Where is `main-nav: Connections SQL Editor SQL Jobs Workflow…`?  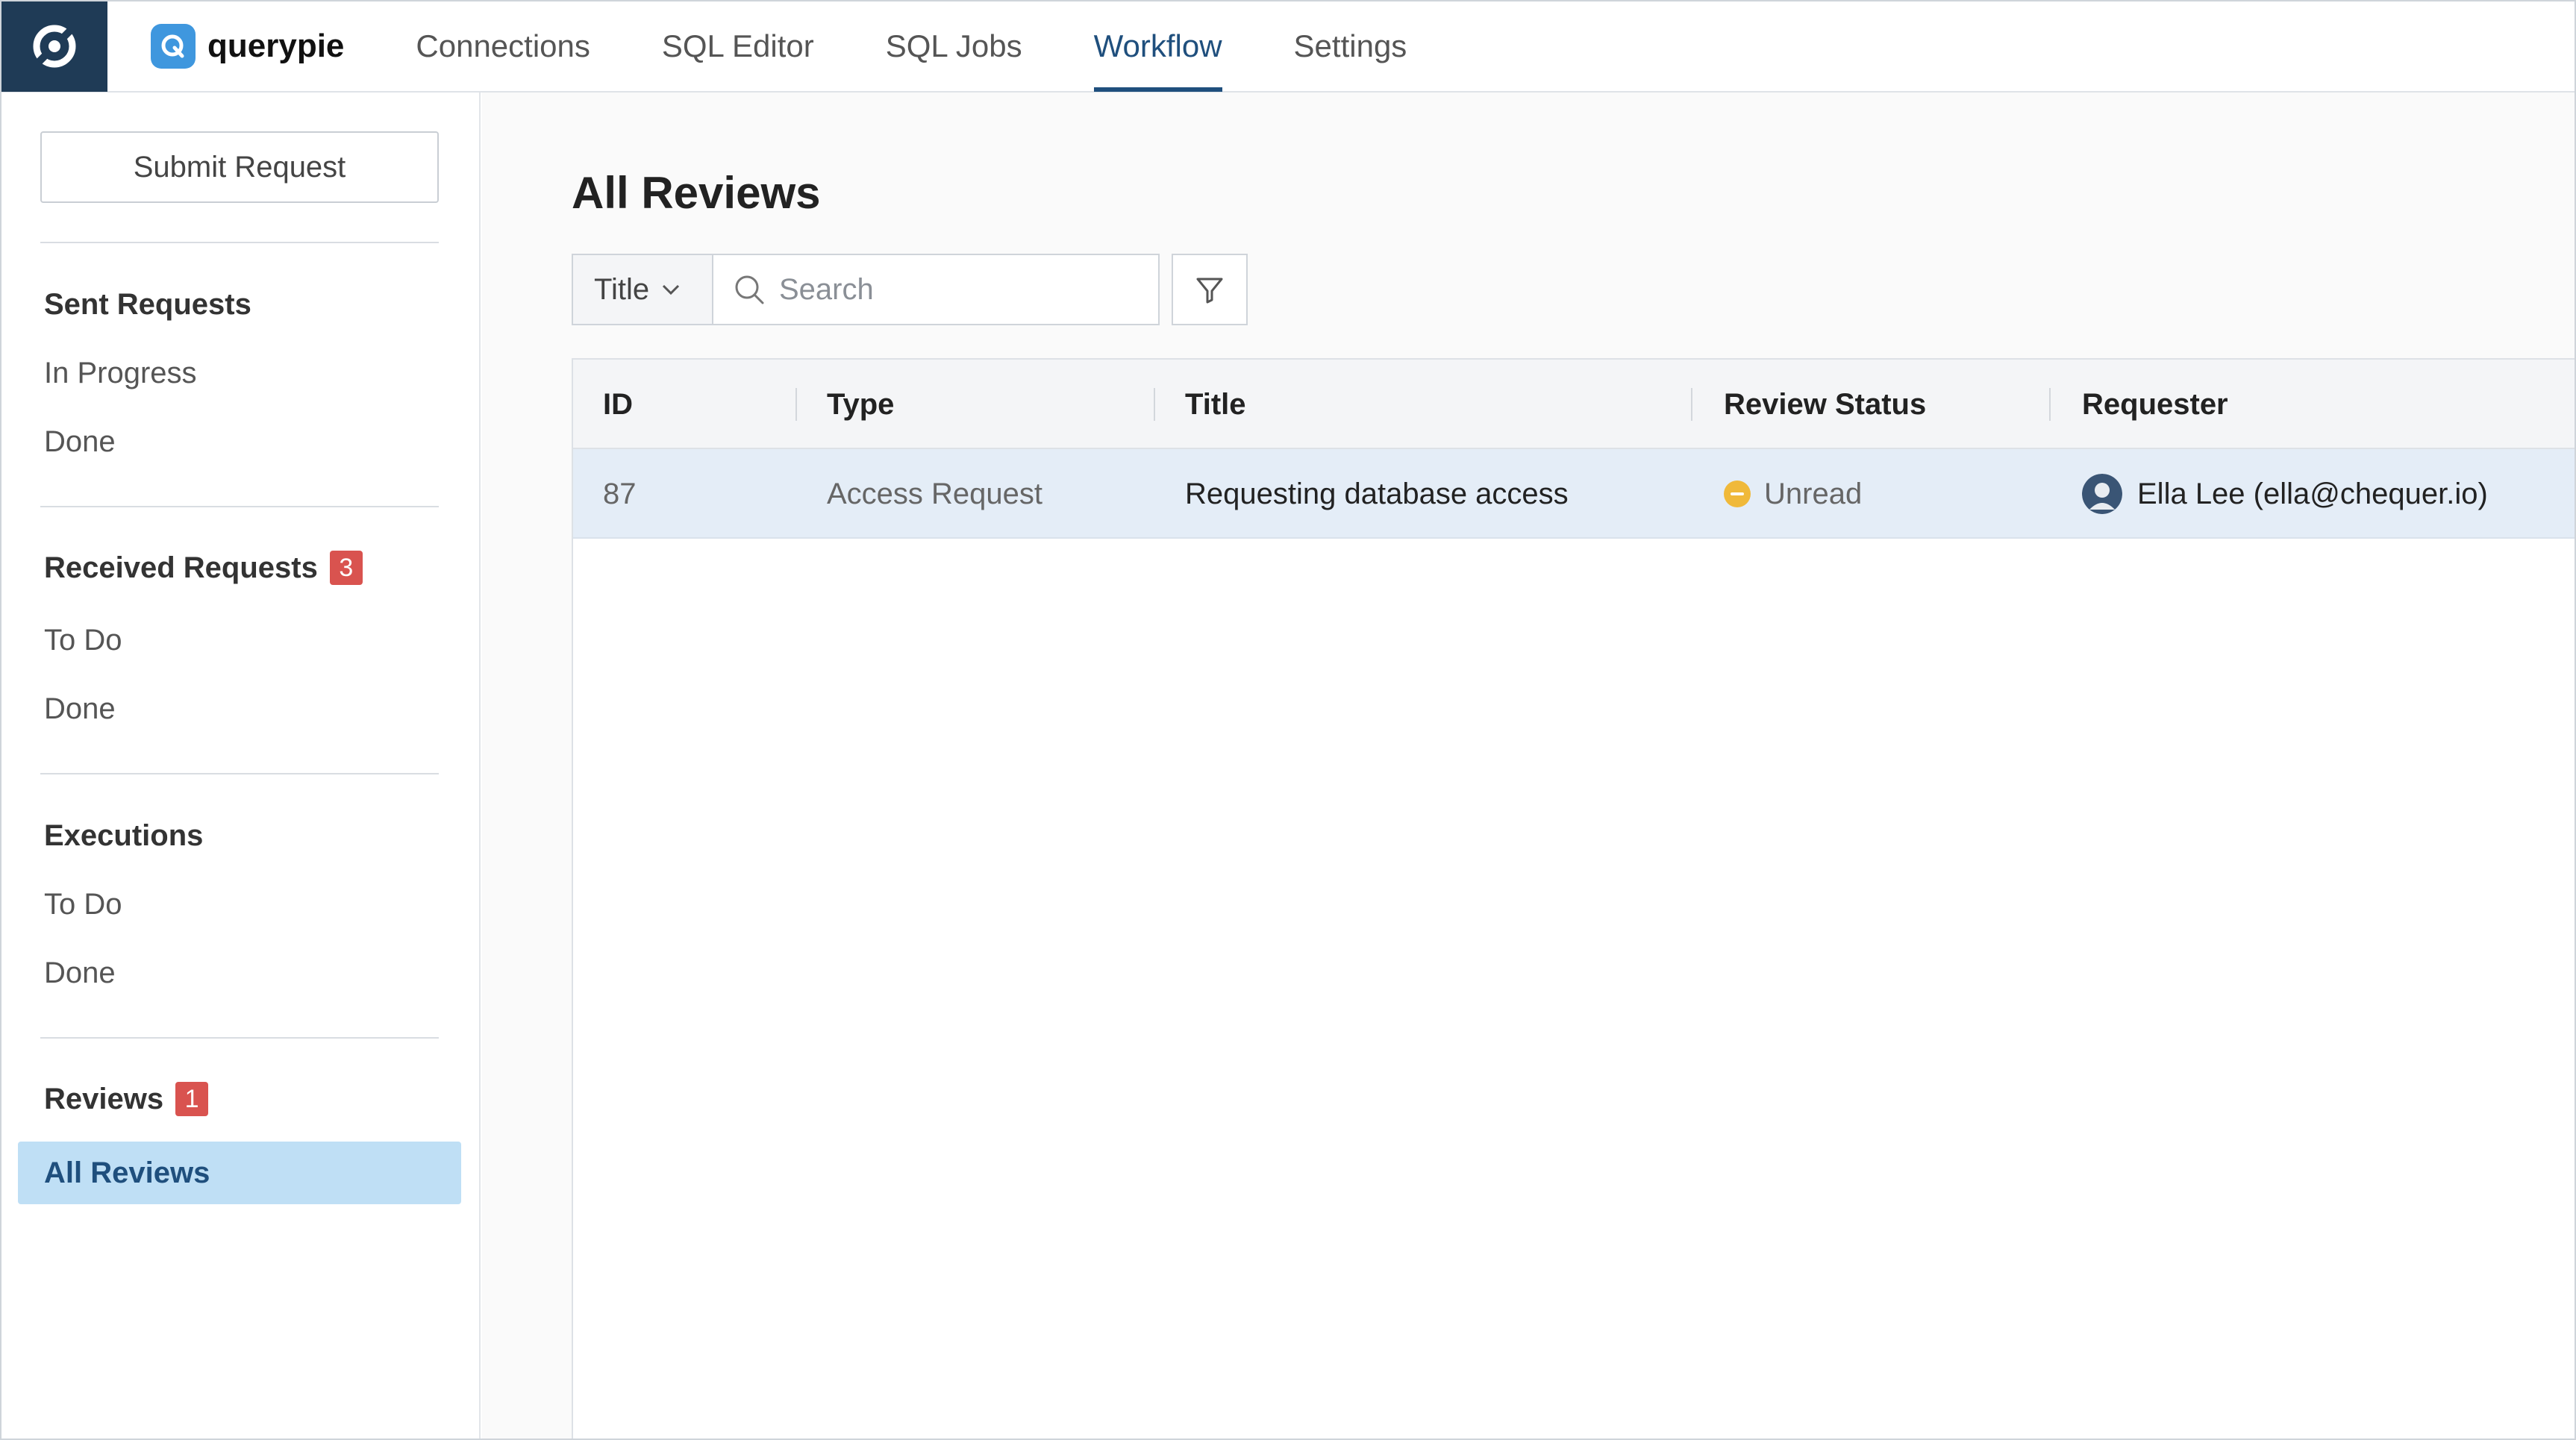
main-nav: Connections SQL Editor SQL Jobs Workflow… is located at coordinates (927, 46).